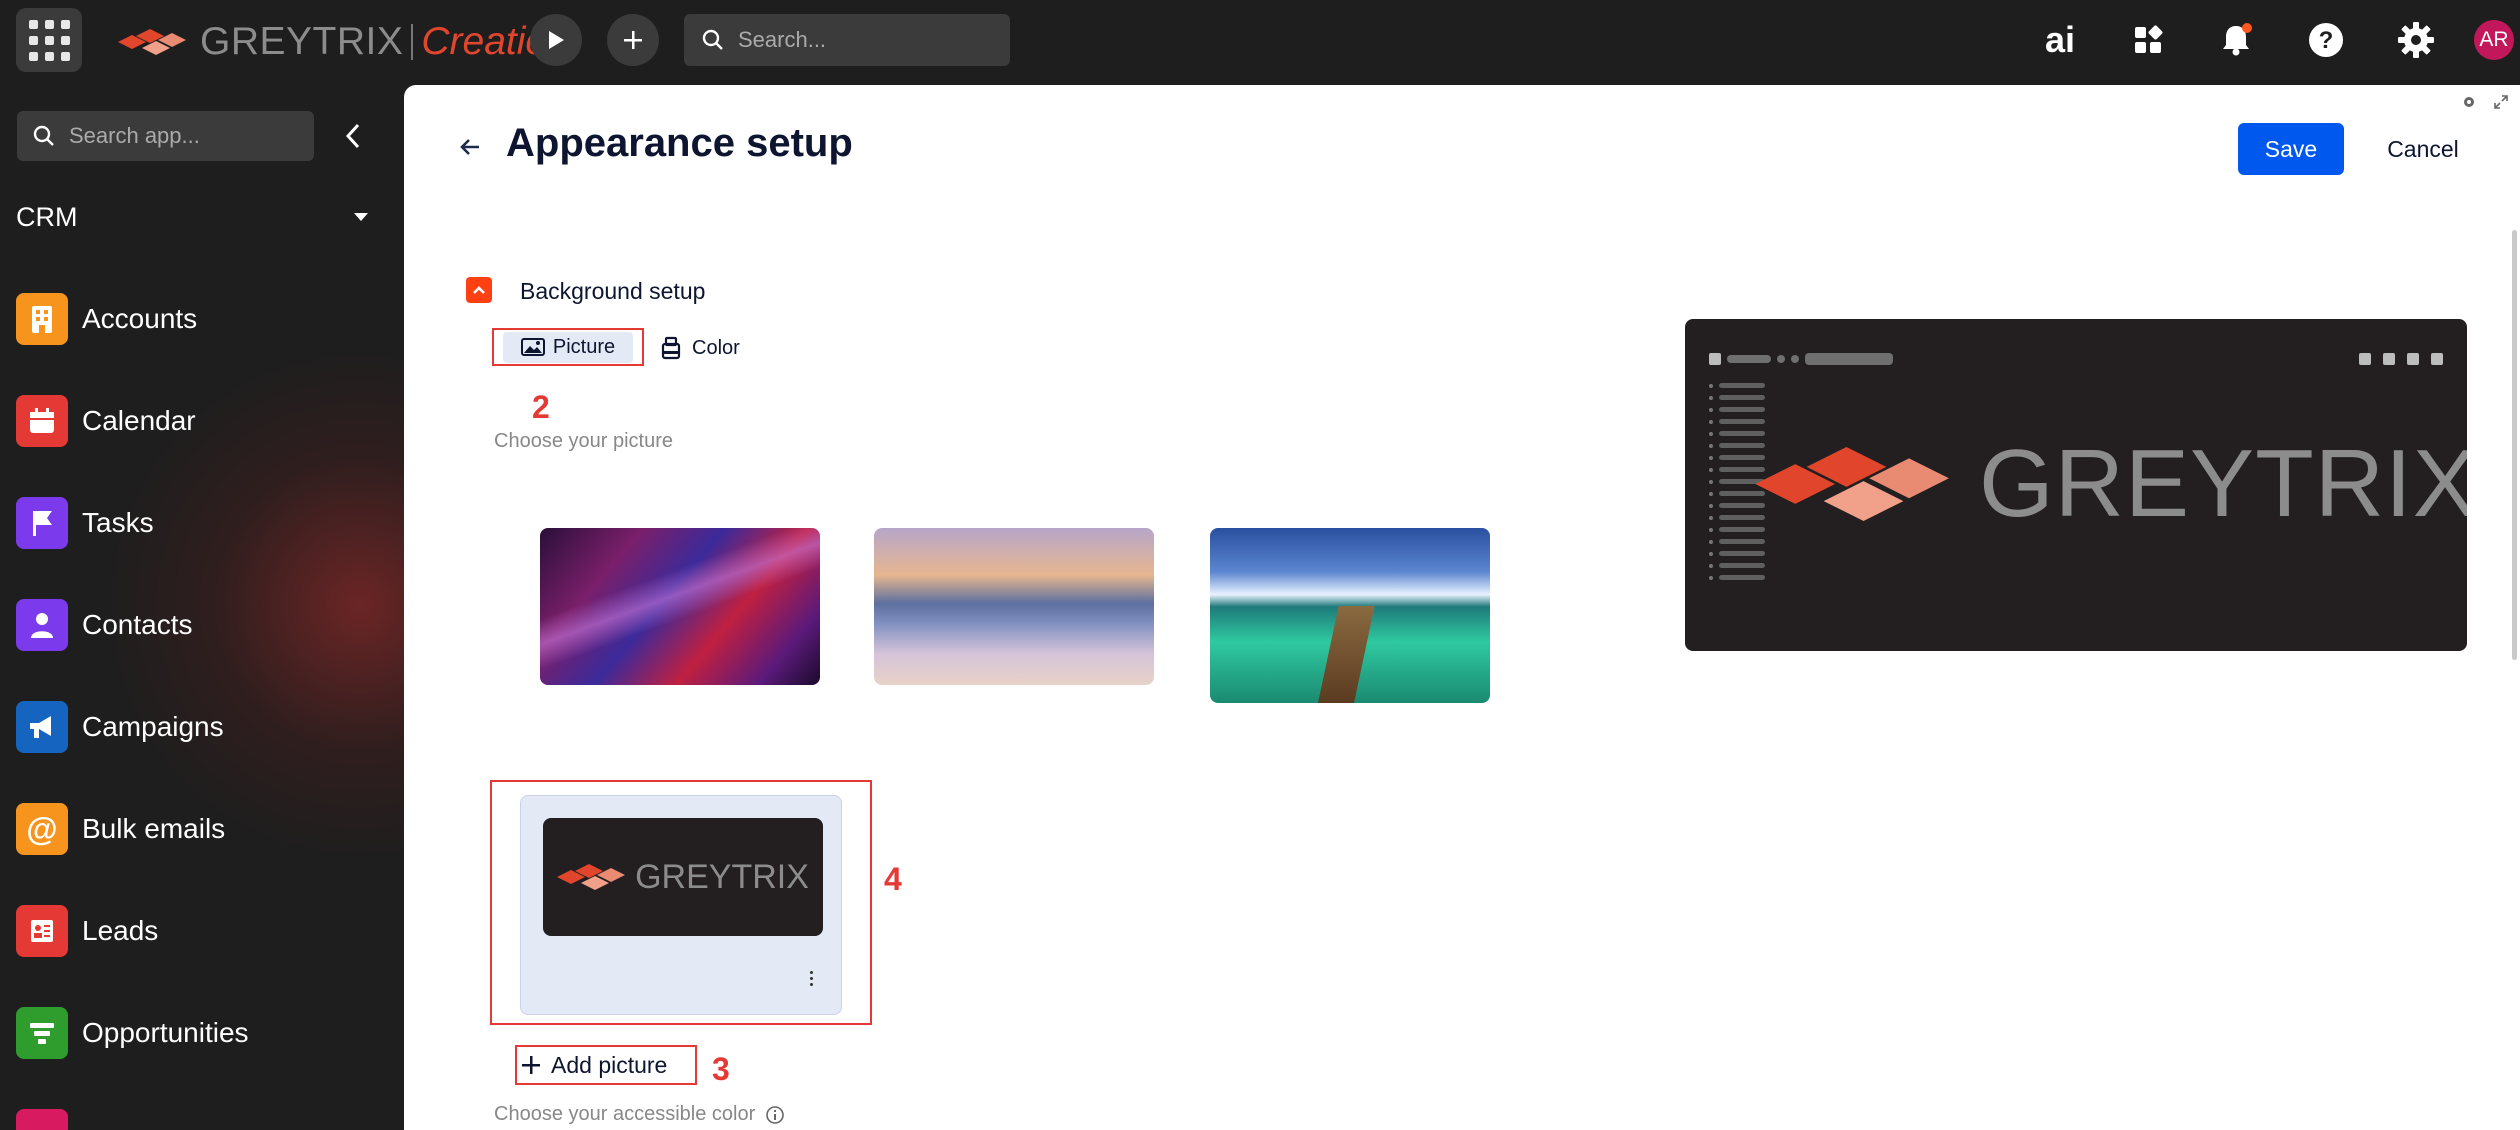 The height and width of the screenshot is (1130, 2520). I want to click on brand-divider, so click(412, 42).